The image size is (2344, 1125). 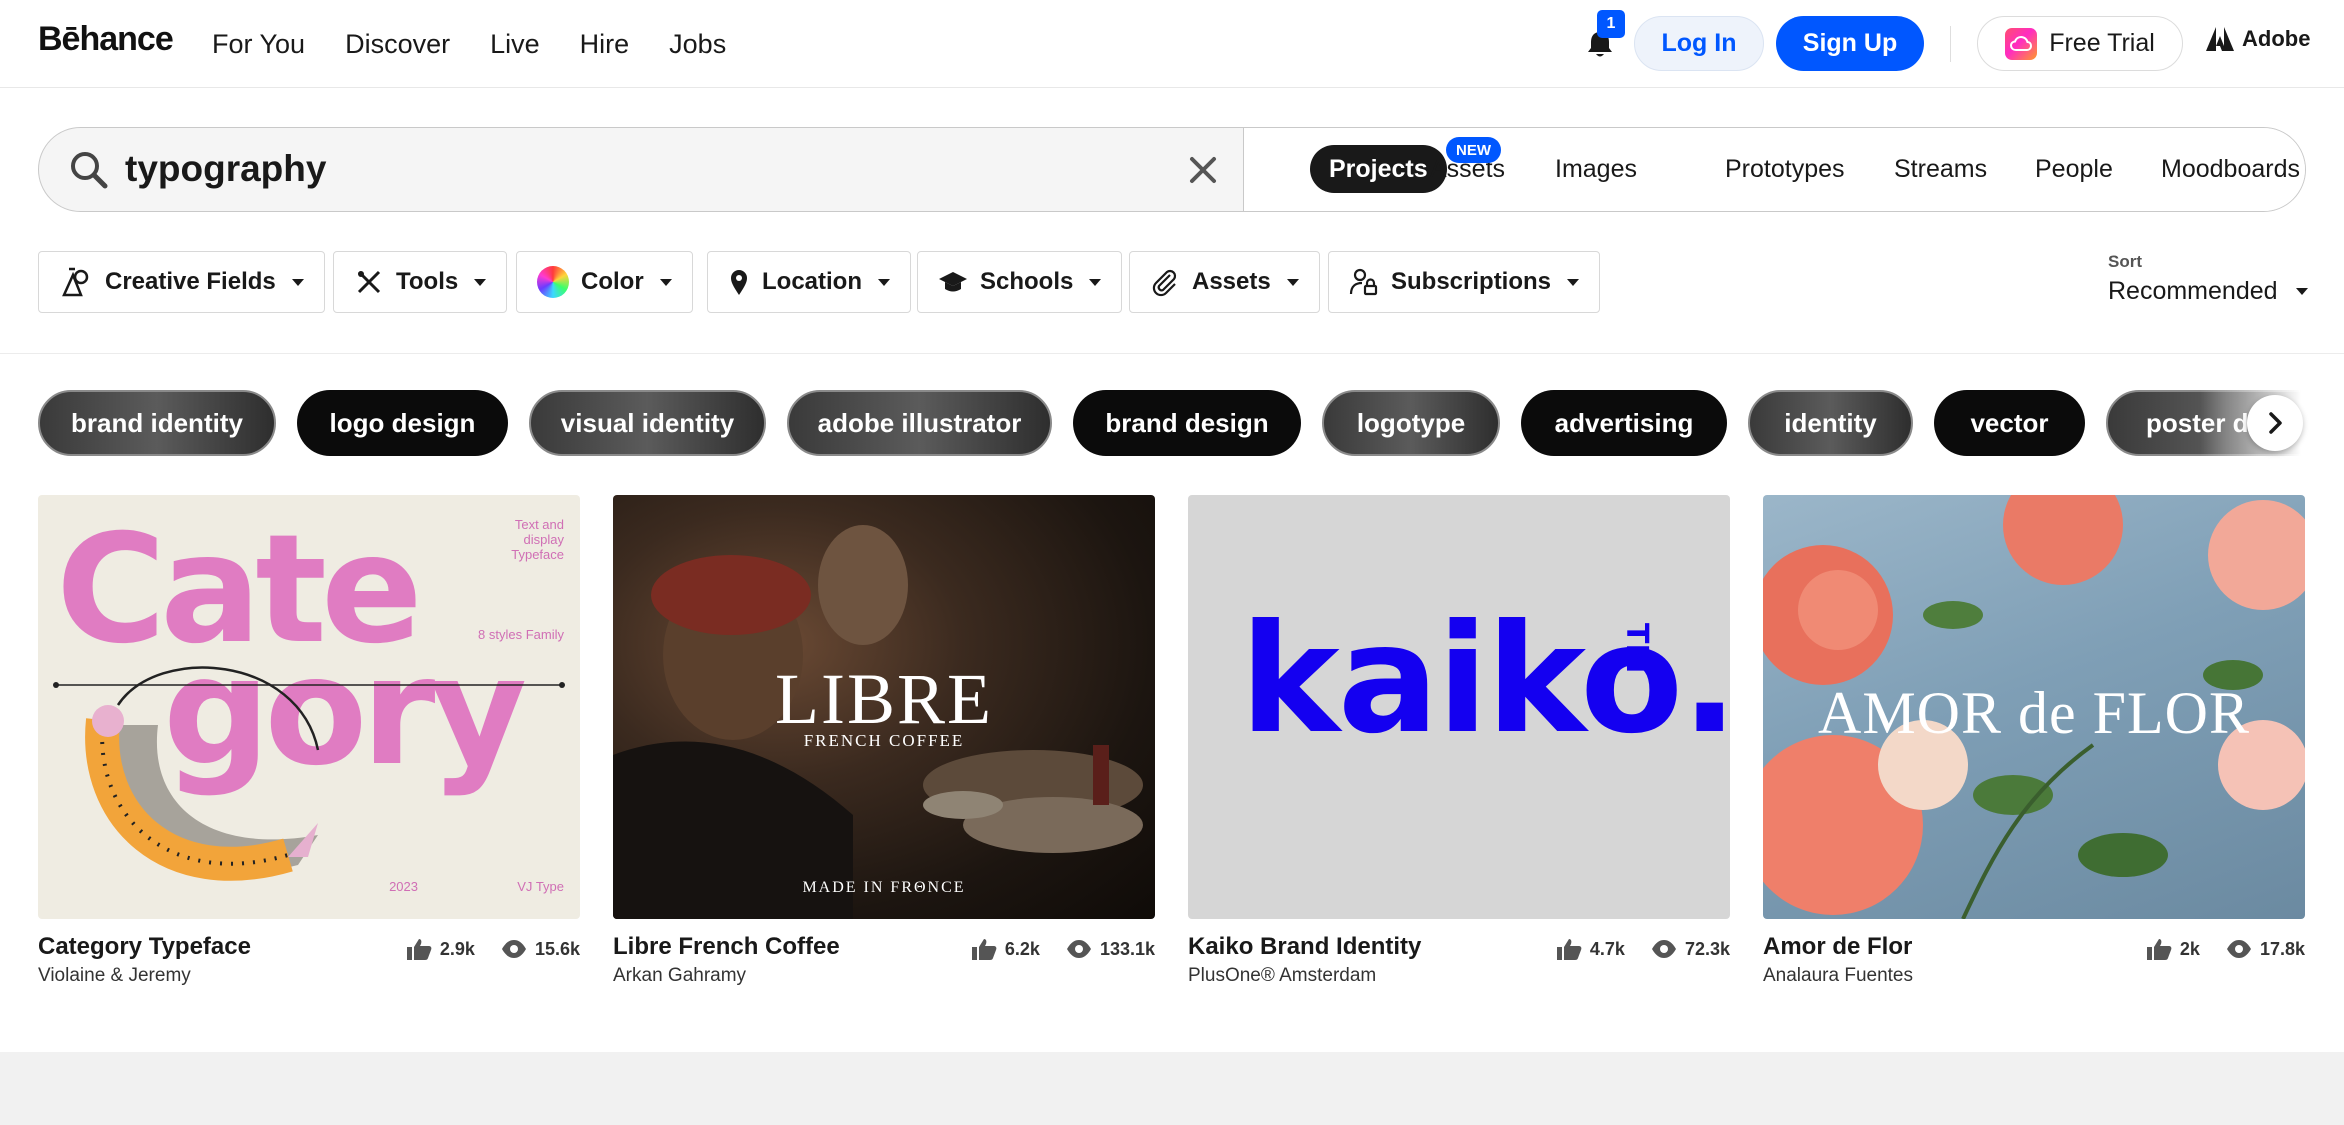 What do you see at coordinates (2034, 713) in the screenshot?
I see `thumb-title: AMOR de FLOR` at bounding box center [2034, 713].